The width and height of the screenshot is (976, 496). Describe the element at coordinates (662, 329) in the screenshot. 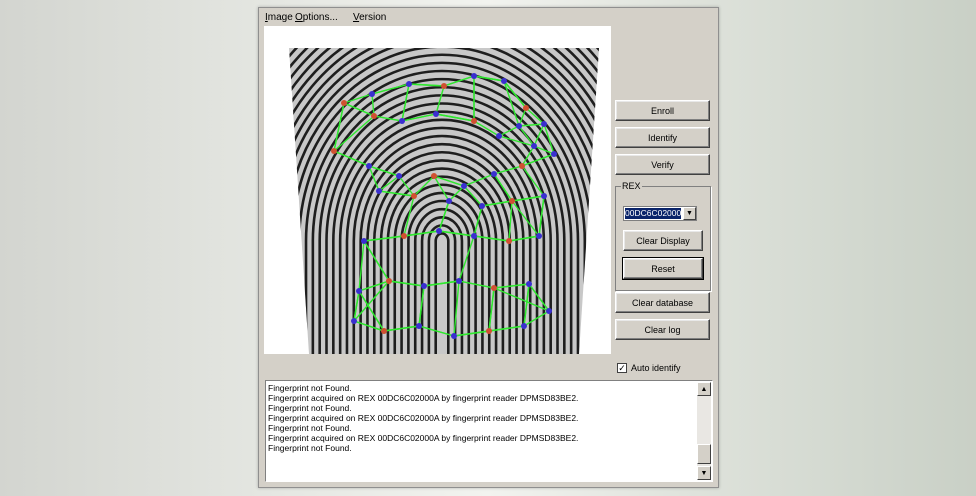

I see `clear-log-button: Clear log` at that location.